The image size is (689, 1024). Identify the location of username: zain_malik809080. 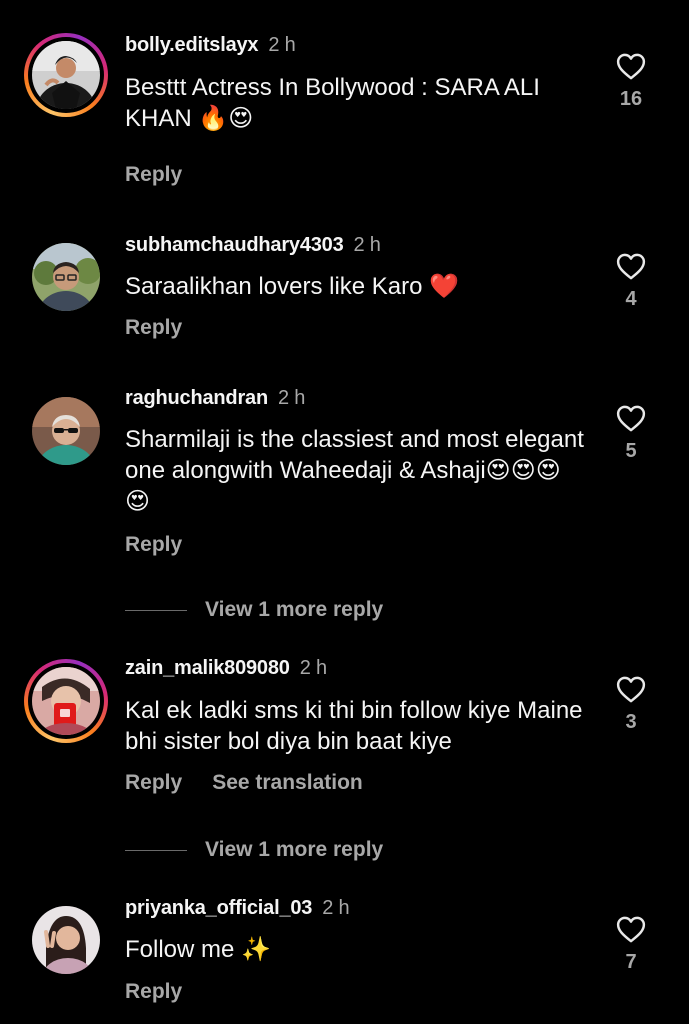
(207, 668).